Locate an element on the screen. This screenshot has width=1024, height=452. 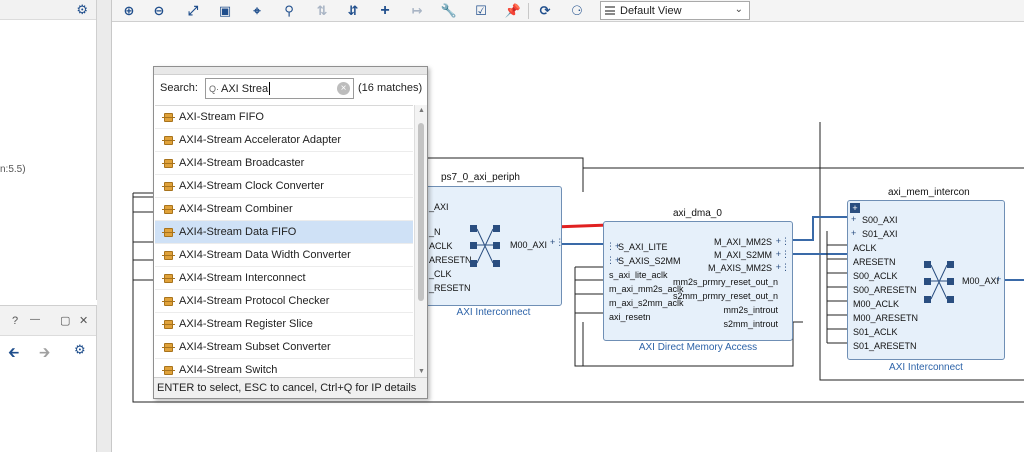
port-label: ARESETN is located at coordinates (450, 260).